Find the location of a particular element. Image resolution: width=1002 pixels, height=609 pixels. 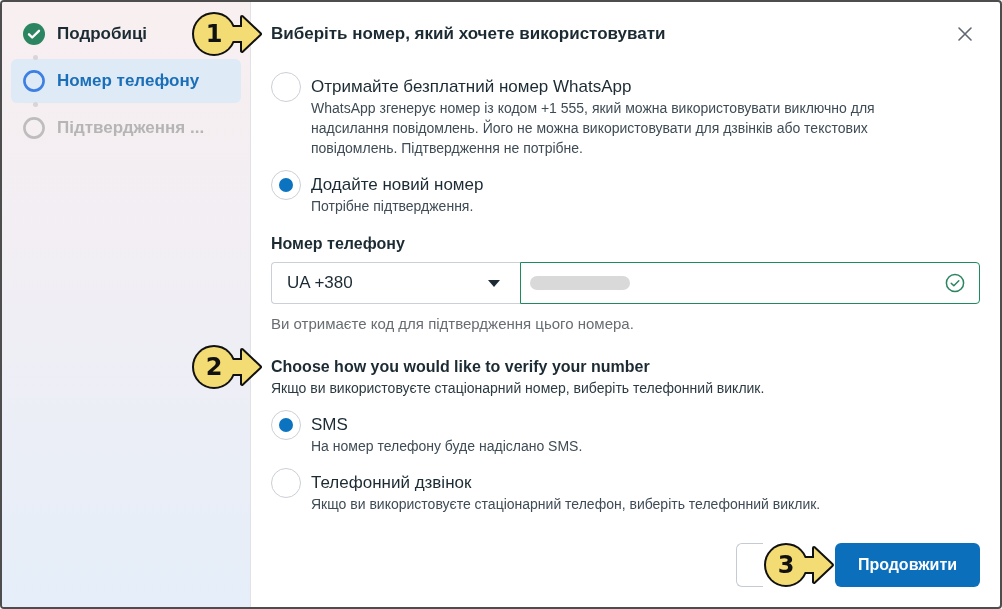

country-code-select: UA +380 is located at coordinates (395, 283).